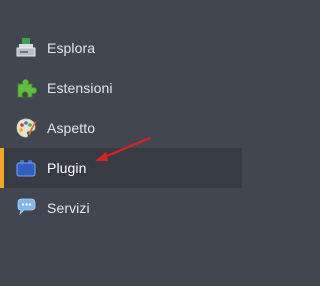  What do you see at coordinates (121, 208) in the screenshot?
I see `sidebar-item-servizi: Servizi` at bounding box center [121, 208].